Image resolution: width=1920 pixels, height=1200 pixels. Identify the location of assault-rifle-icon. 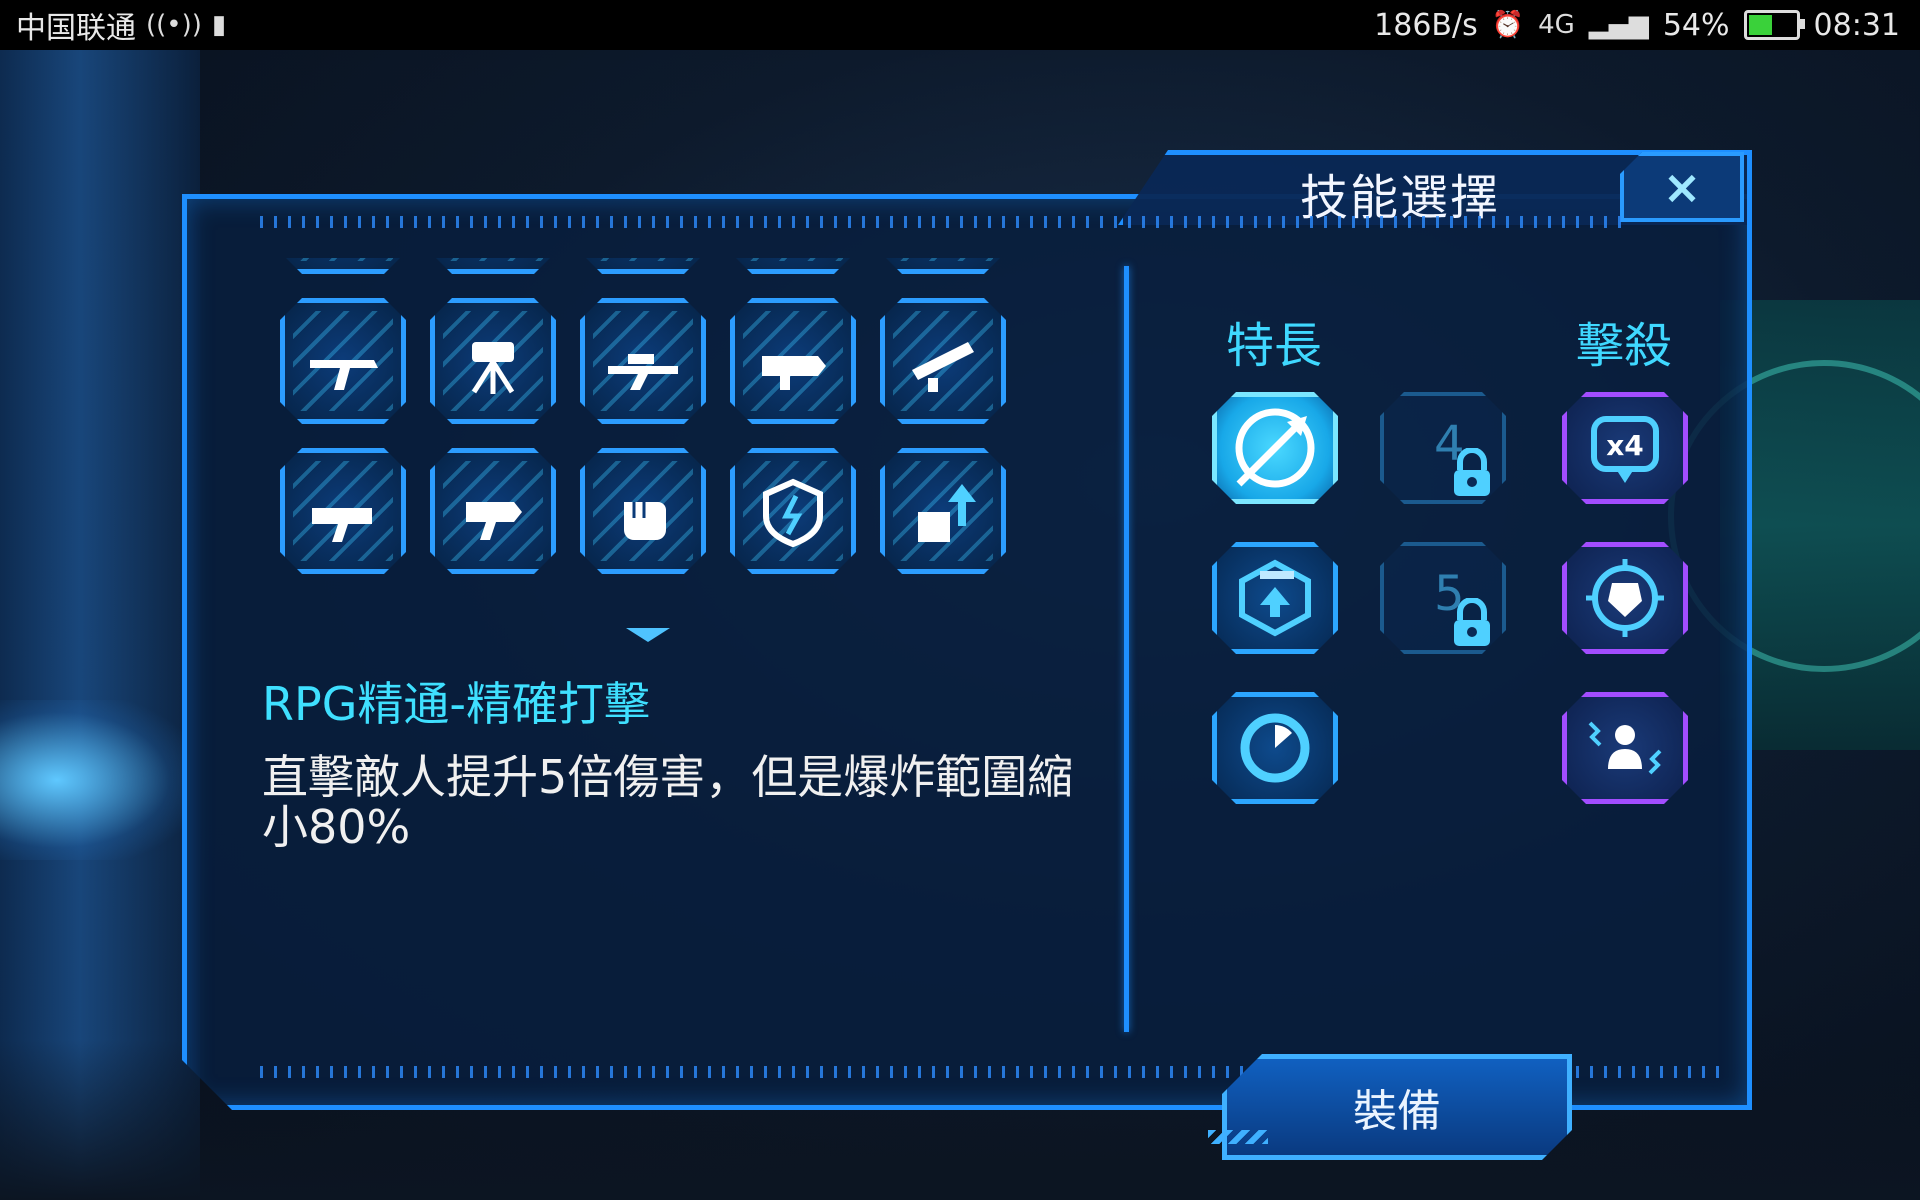
(343, 361).